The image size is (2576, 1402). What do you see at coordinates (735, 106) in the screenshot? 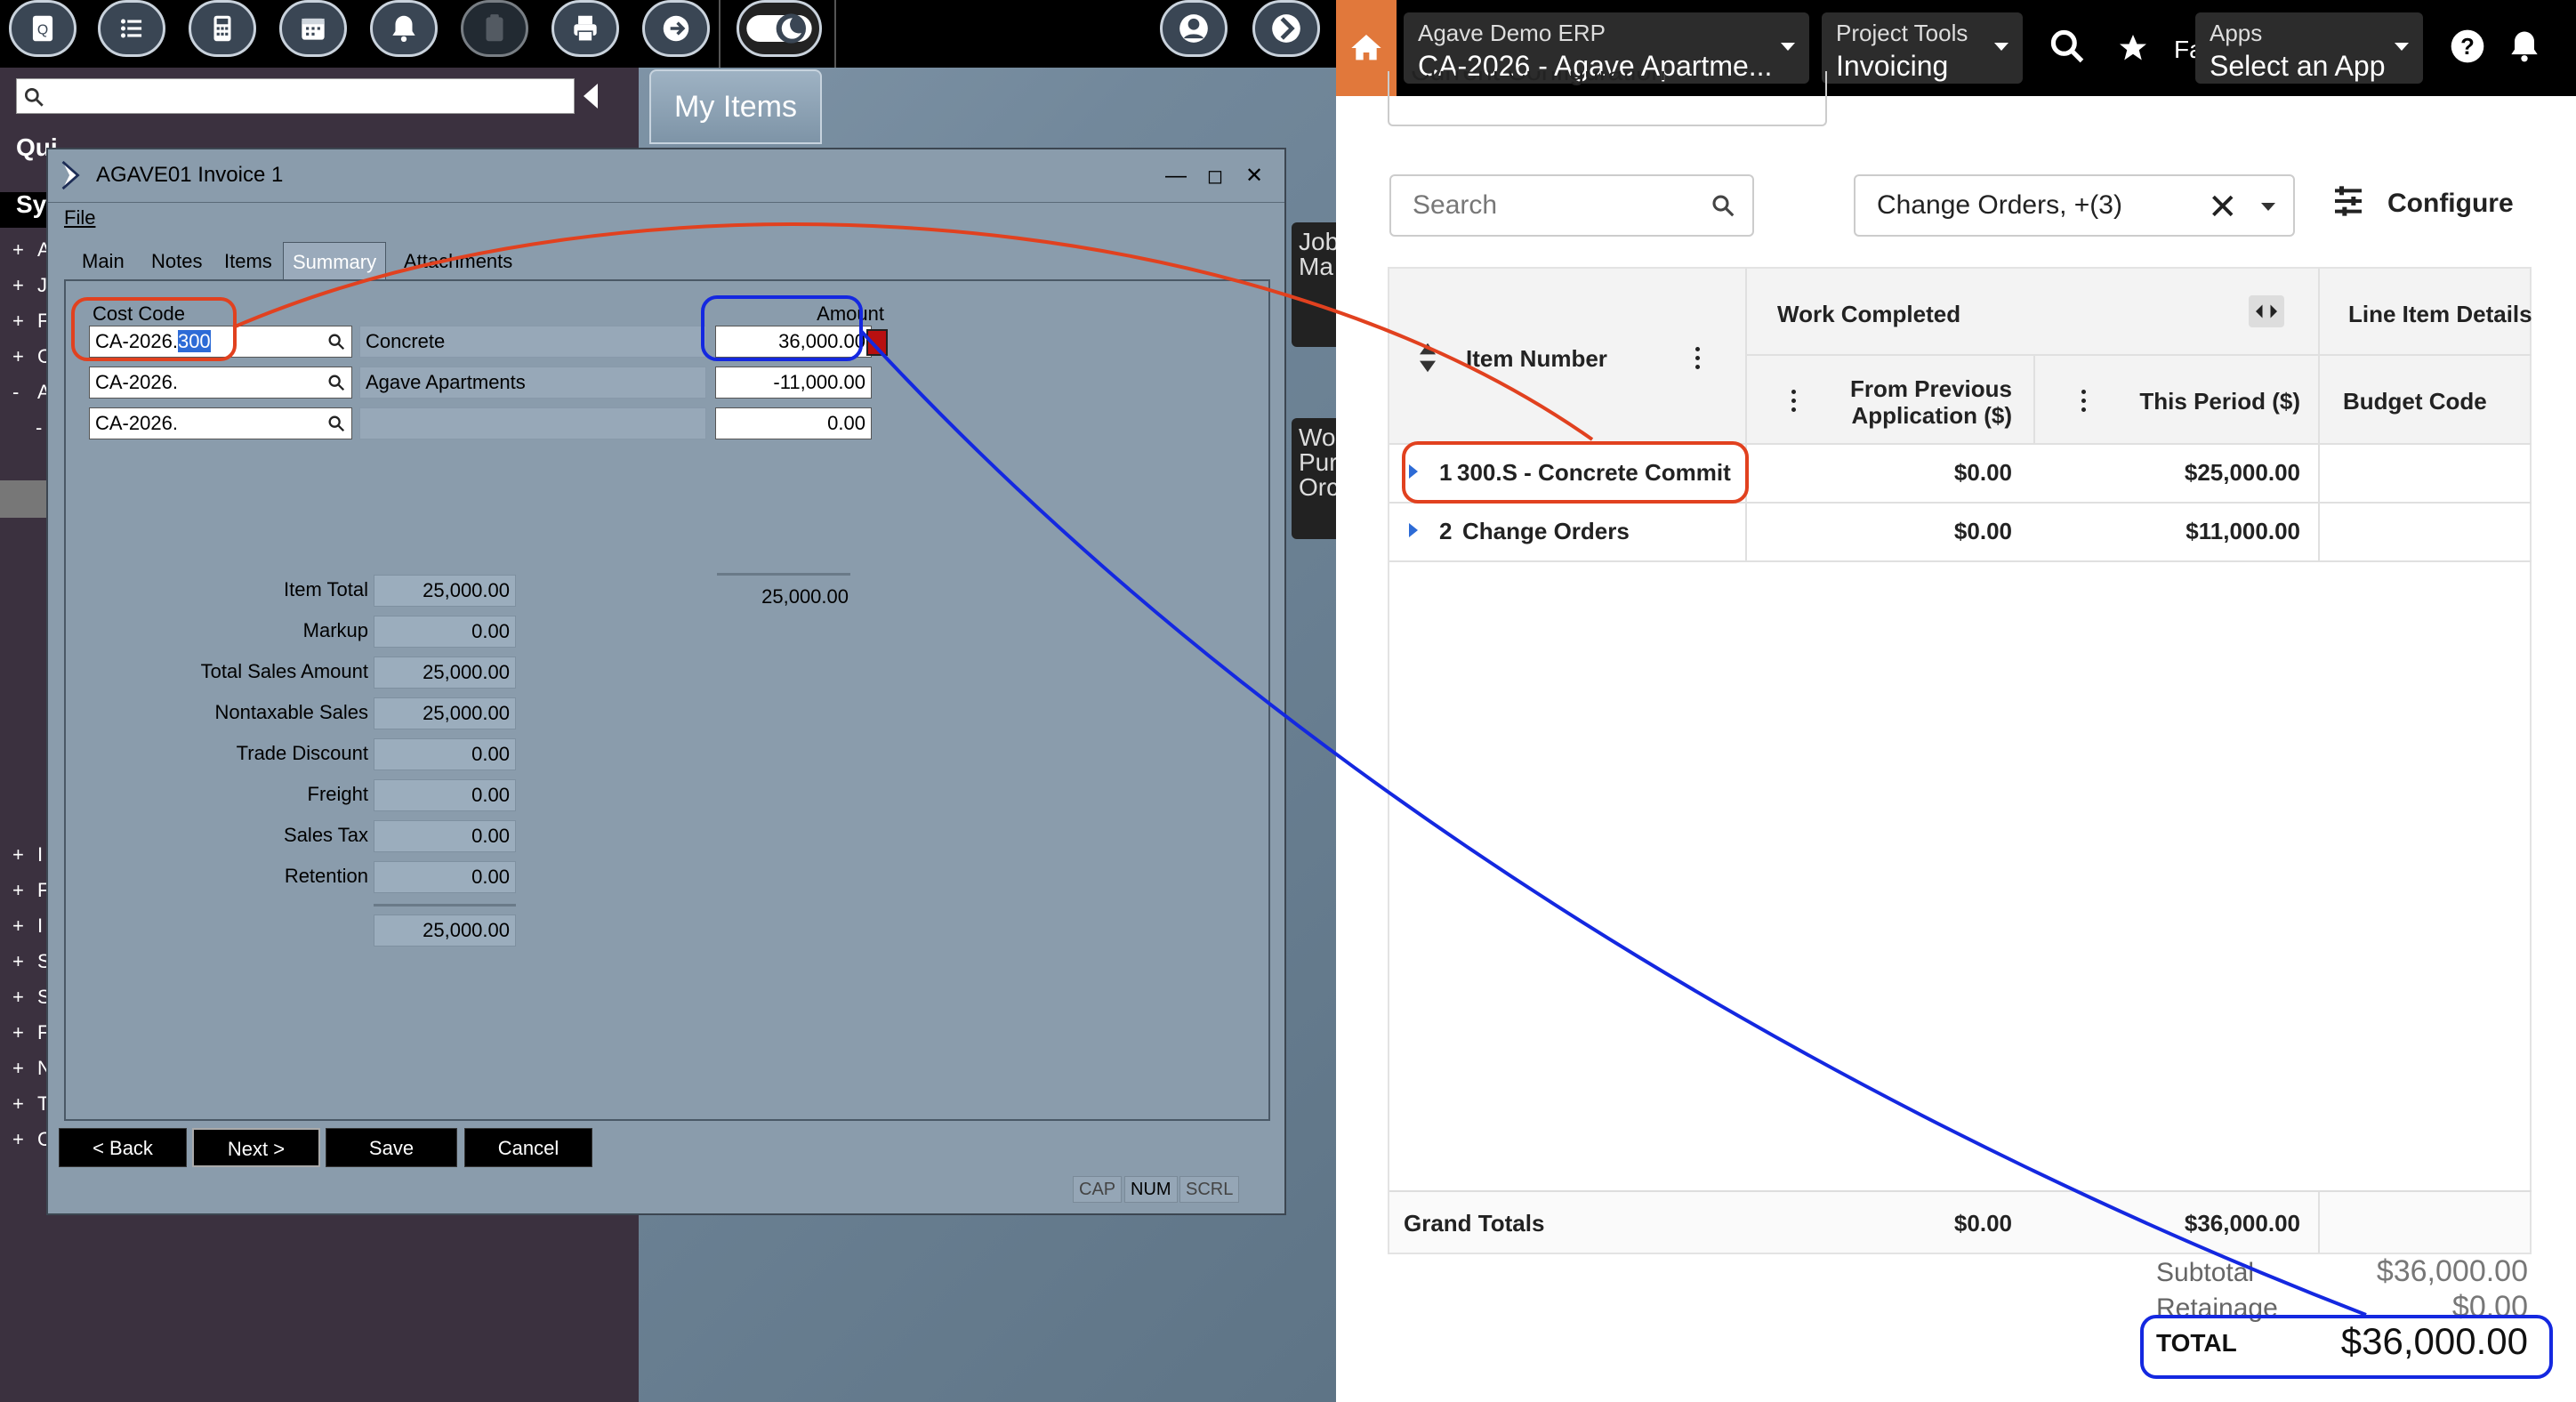
I see `tab-my-items: My Items` at bounding box center [735, 106].